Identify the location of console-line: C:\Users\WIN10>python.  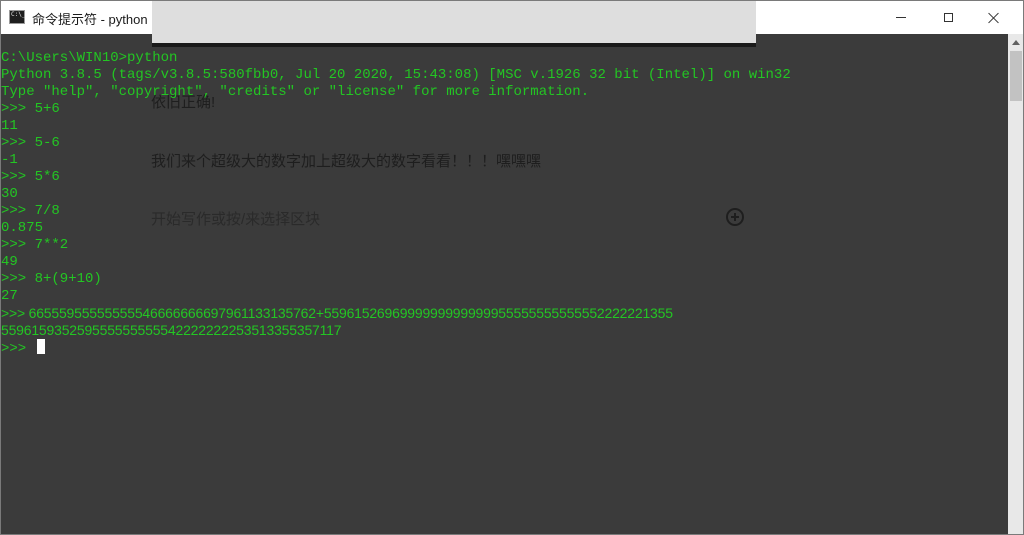
(89, 58).